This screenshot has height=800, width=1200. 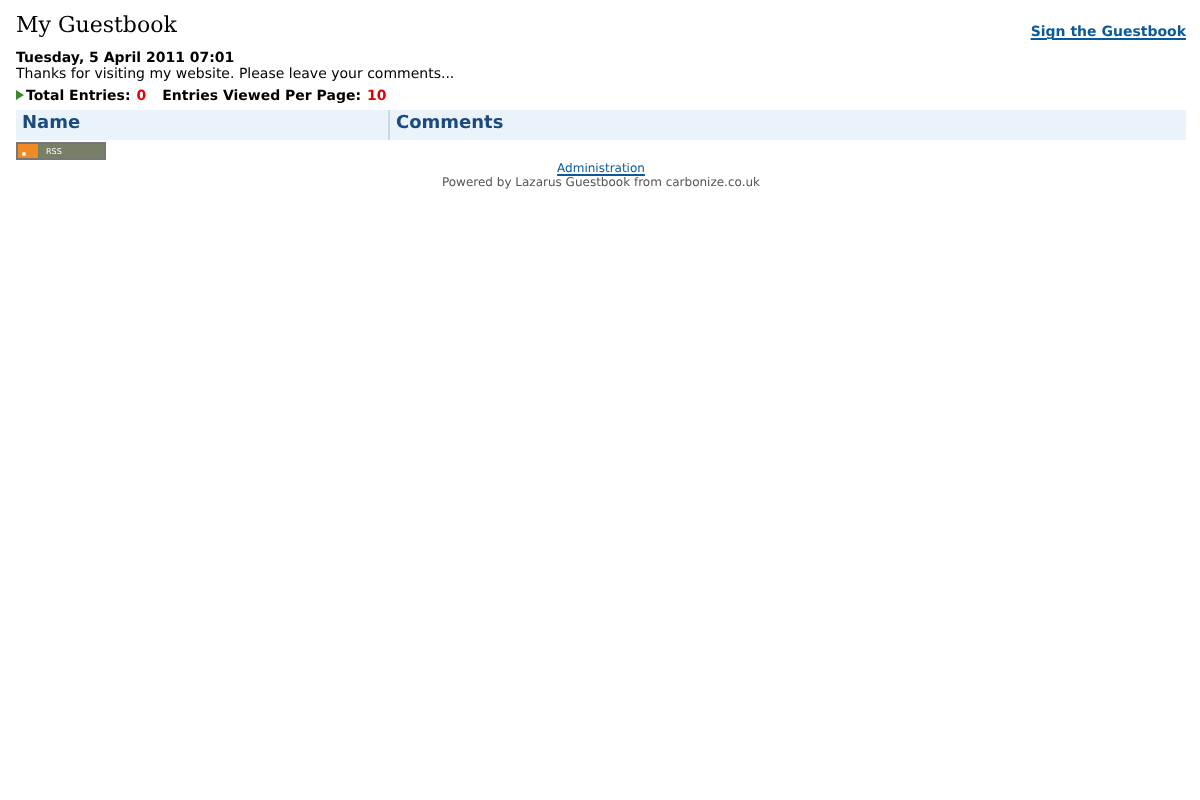 What do you see at coordinates (28, 150) in the screenshot?
I see `rss-icon` at bounding box center [28, 150].